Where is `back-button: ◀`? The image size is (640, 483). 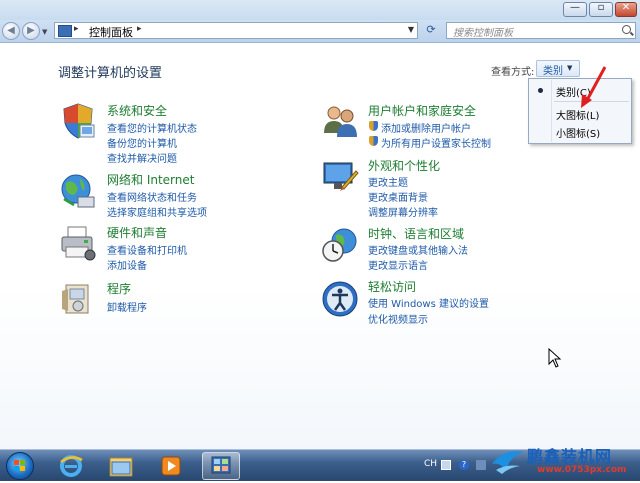
back-button: ◀ is located at coordinates (11, 31).